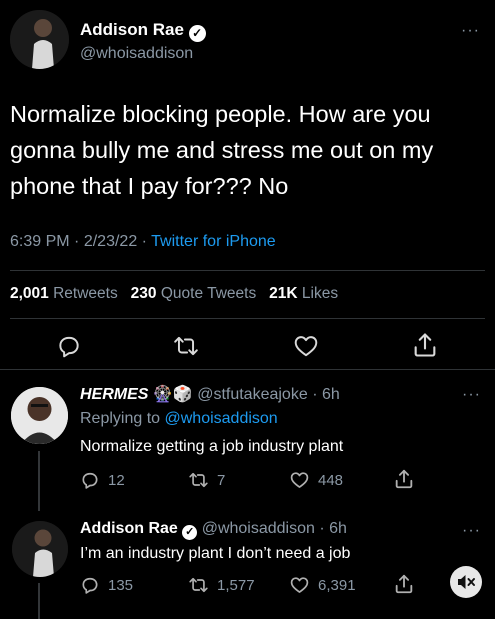 This screenshot has width=495, height=619. I want to click on retweet-button: 7, so click(206, 480).